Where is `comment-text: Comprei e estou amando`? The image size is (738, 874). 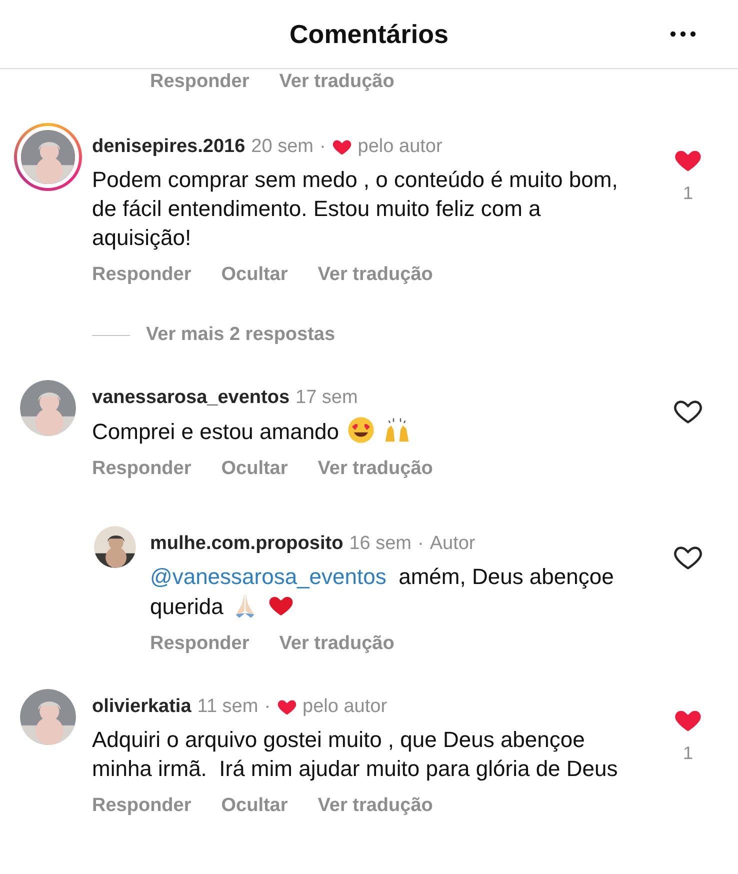 comment-text: Comprei e estou amando is located at coordinates (216, 431).